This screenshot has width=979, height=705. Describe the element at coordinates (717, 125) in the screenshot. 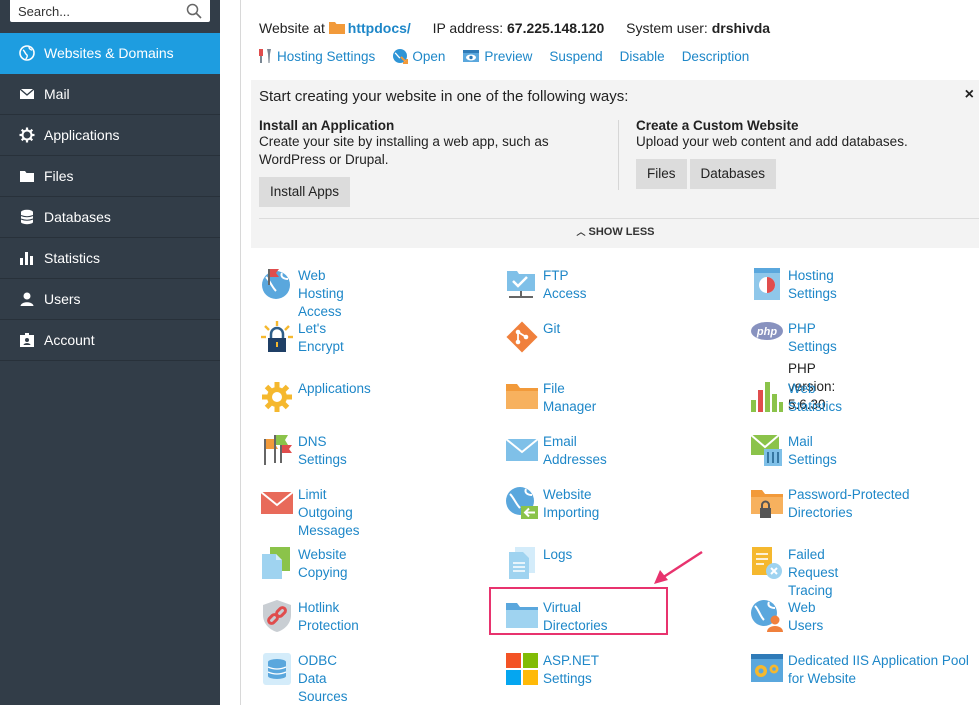

I see `custom-website-title: Create a Custom Website` at that location.